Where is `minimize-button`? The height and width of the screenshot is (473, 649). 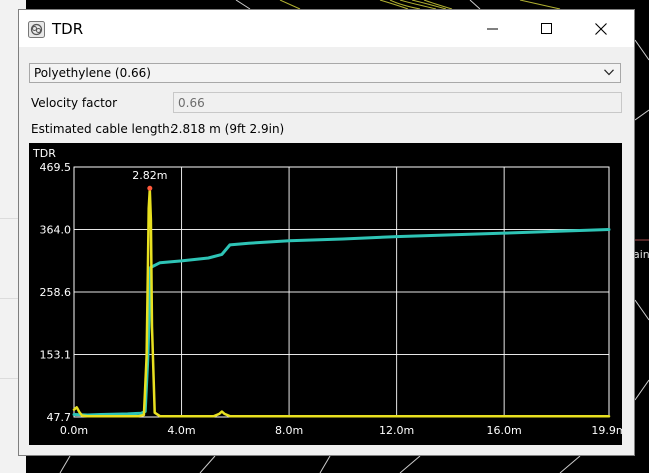 minimize-button is located at coordinates (492, 28).